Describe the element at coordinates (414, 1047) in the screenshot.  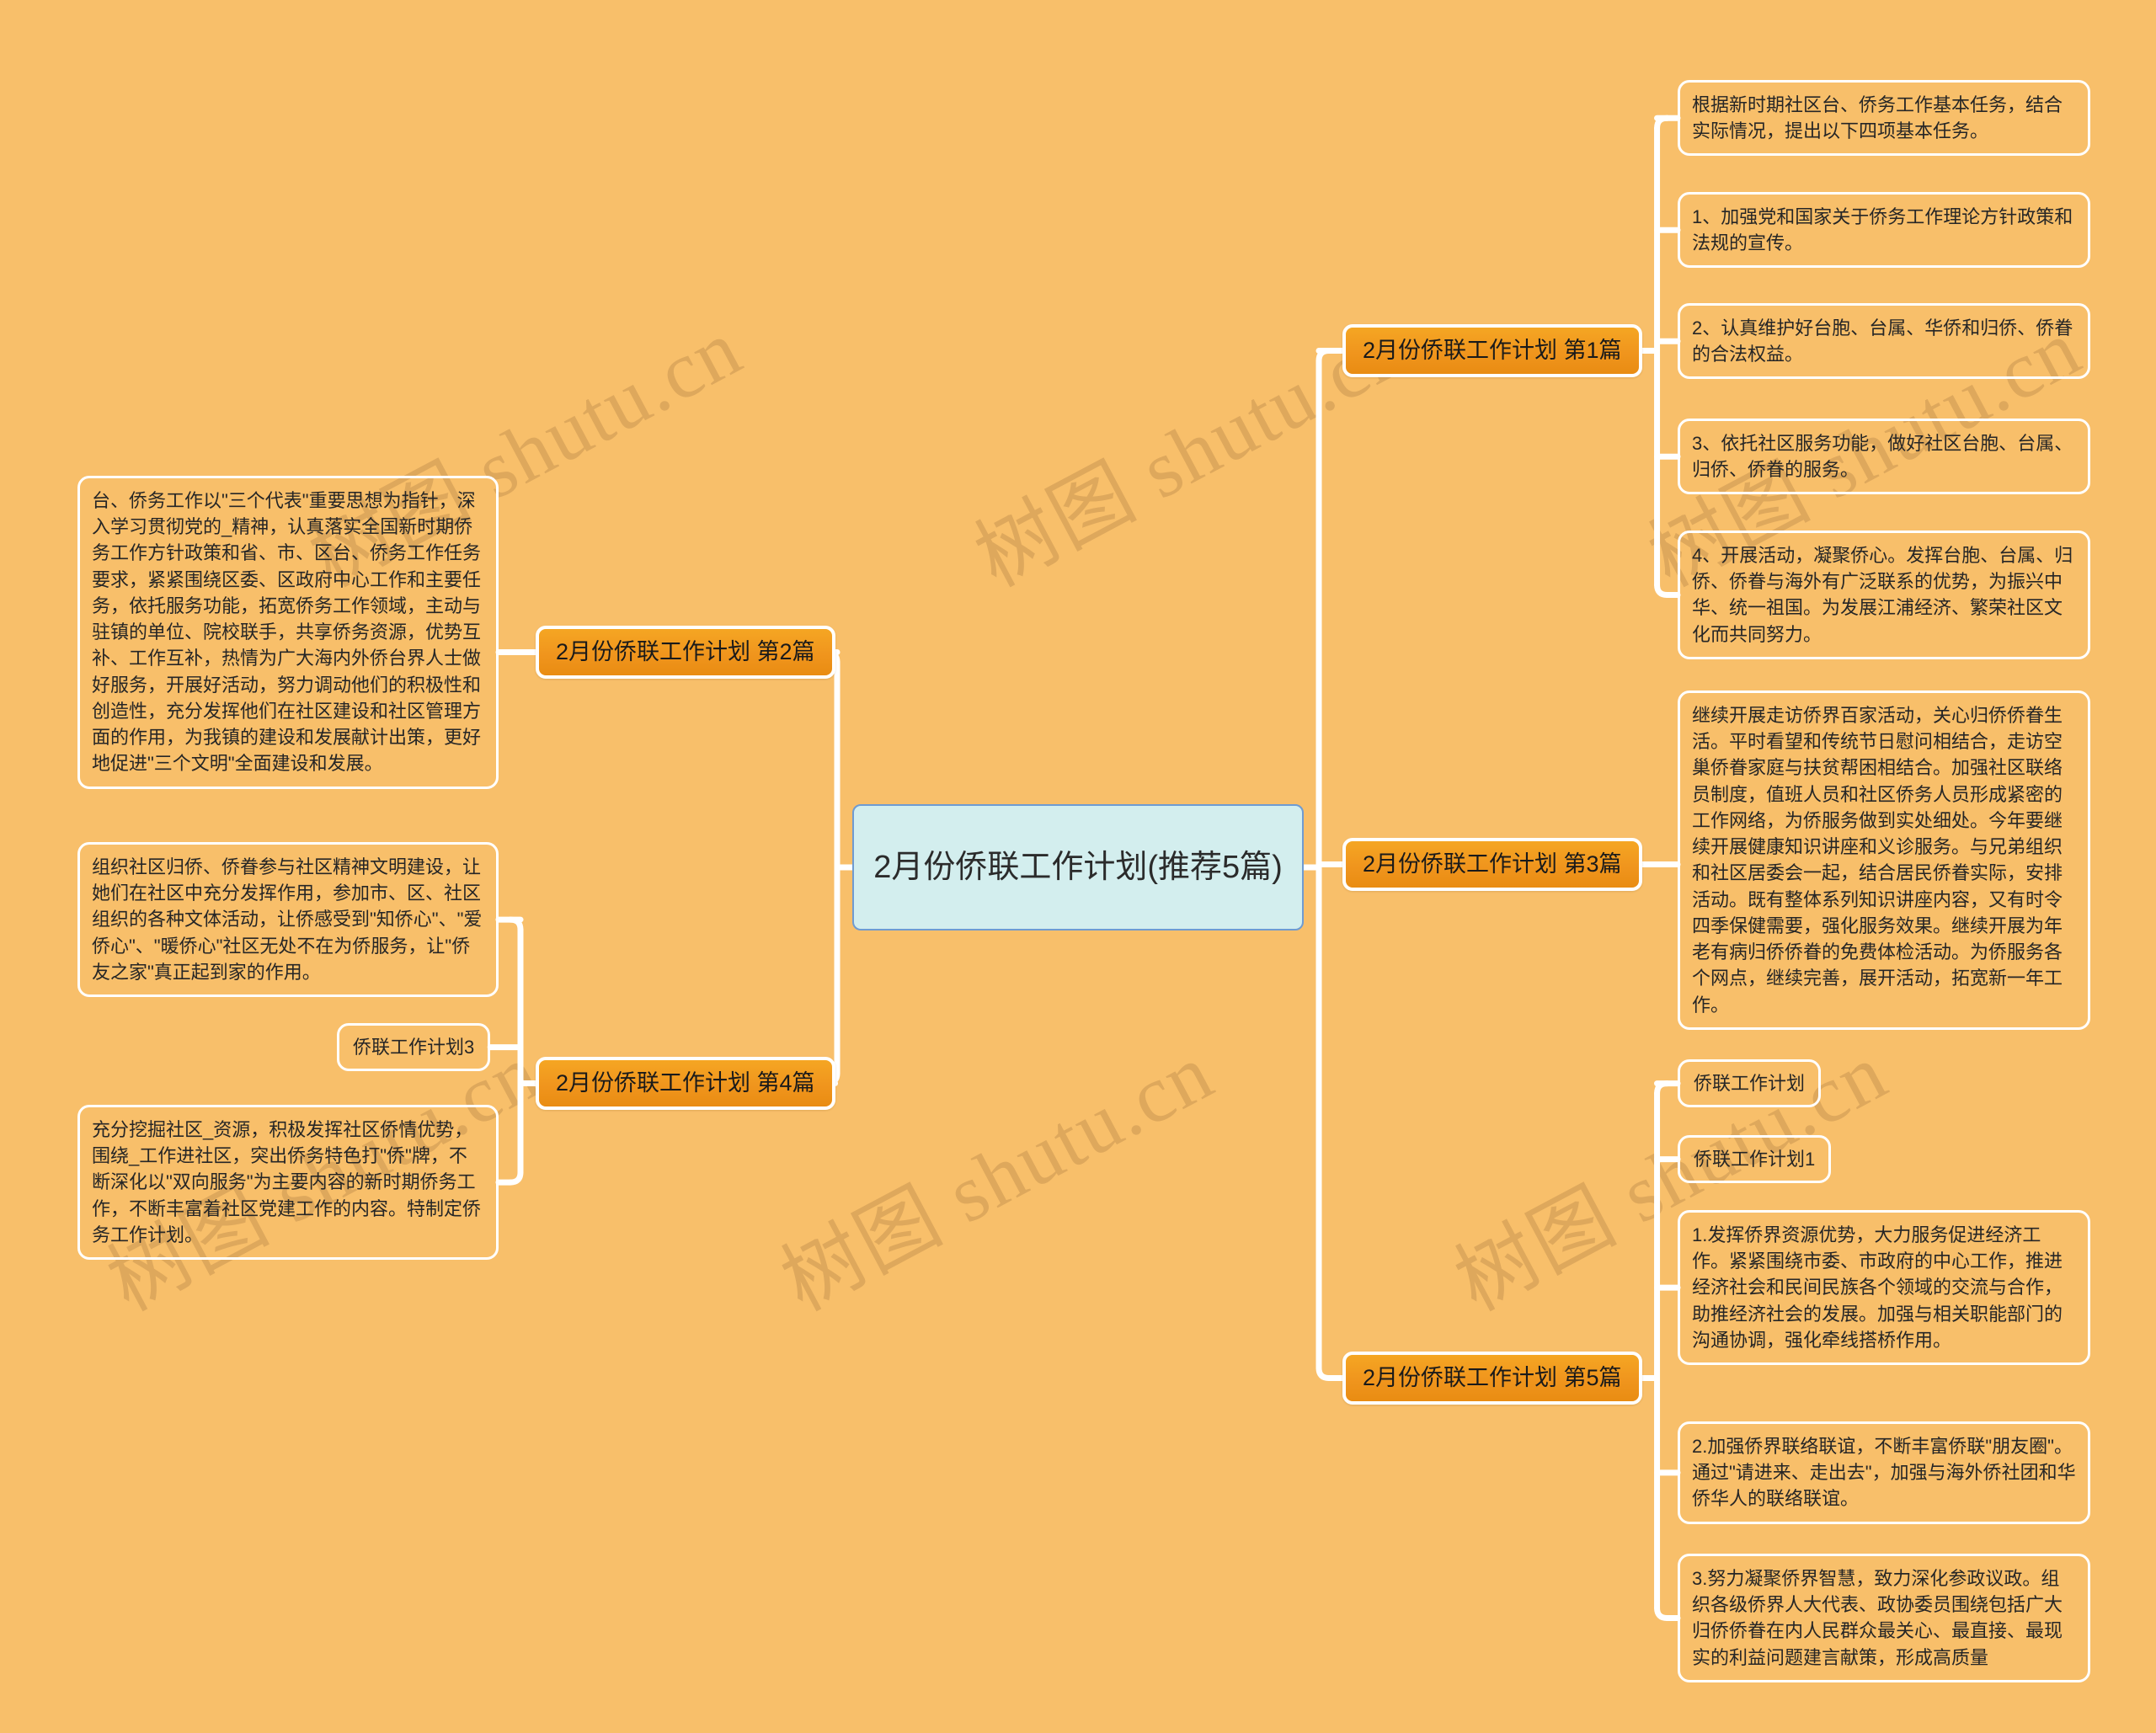
I see `leaf-node: 侨联工作计划3` at that location.